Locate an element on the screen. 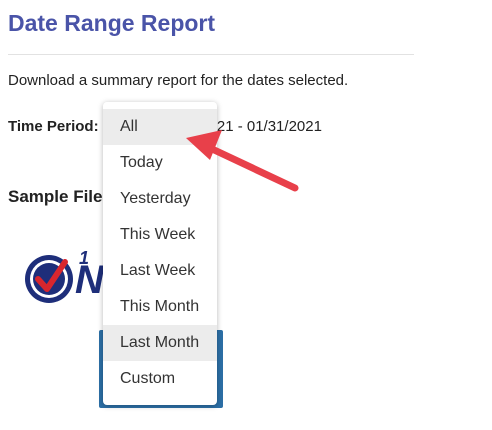 The width and height of the screenshot is (492, 430). red-pointer-arrow-icon is located at coordinates (242, 161).